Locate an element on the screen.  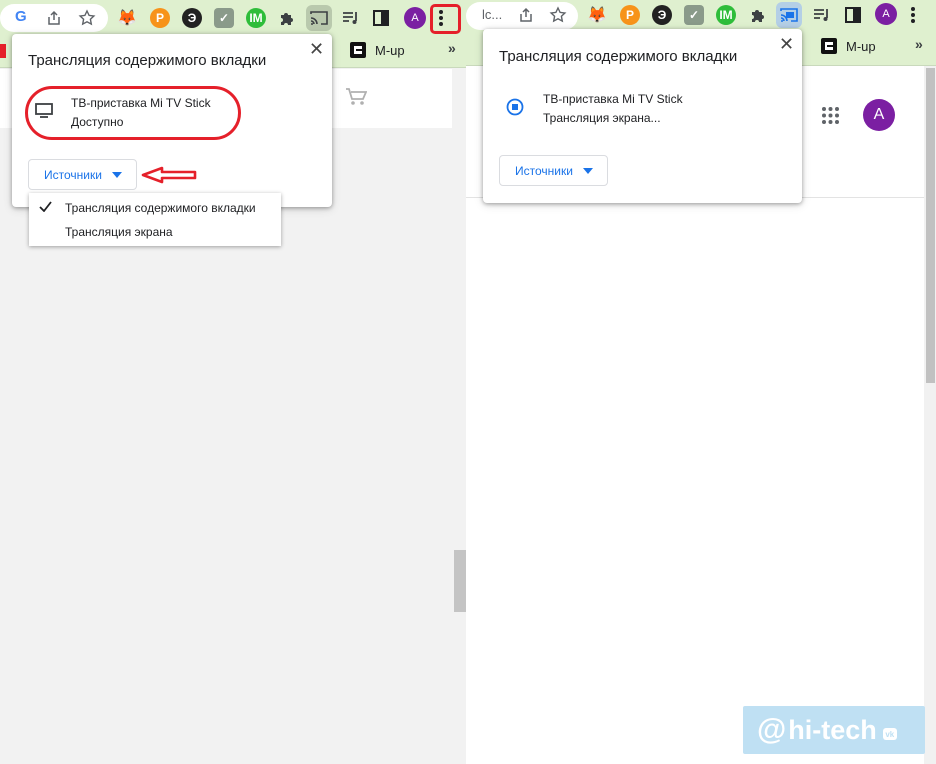
checkmark-icon is located at coordinates (45, 206).